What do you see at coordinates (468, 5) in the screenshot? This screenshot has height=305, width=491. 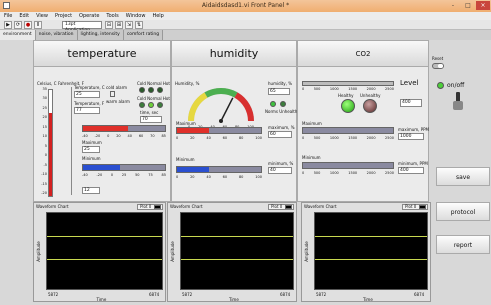 I see `maximize-button: □` at bounding box center [468, 5].